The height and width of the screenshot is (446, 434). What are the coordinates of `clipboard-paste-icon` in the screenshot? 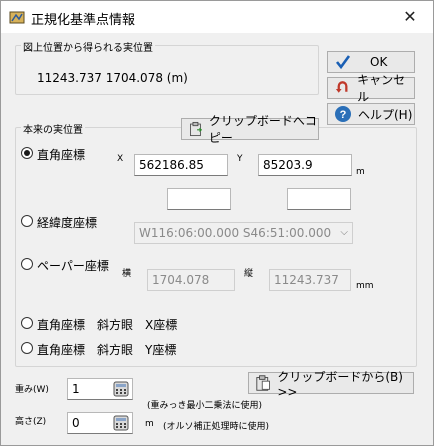 It's located at (263, 383).